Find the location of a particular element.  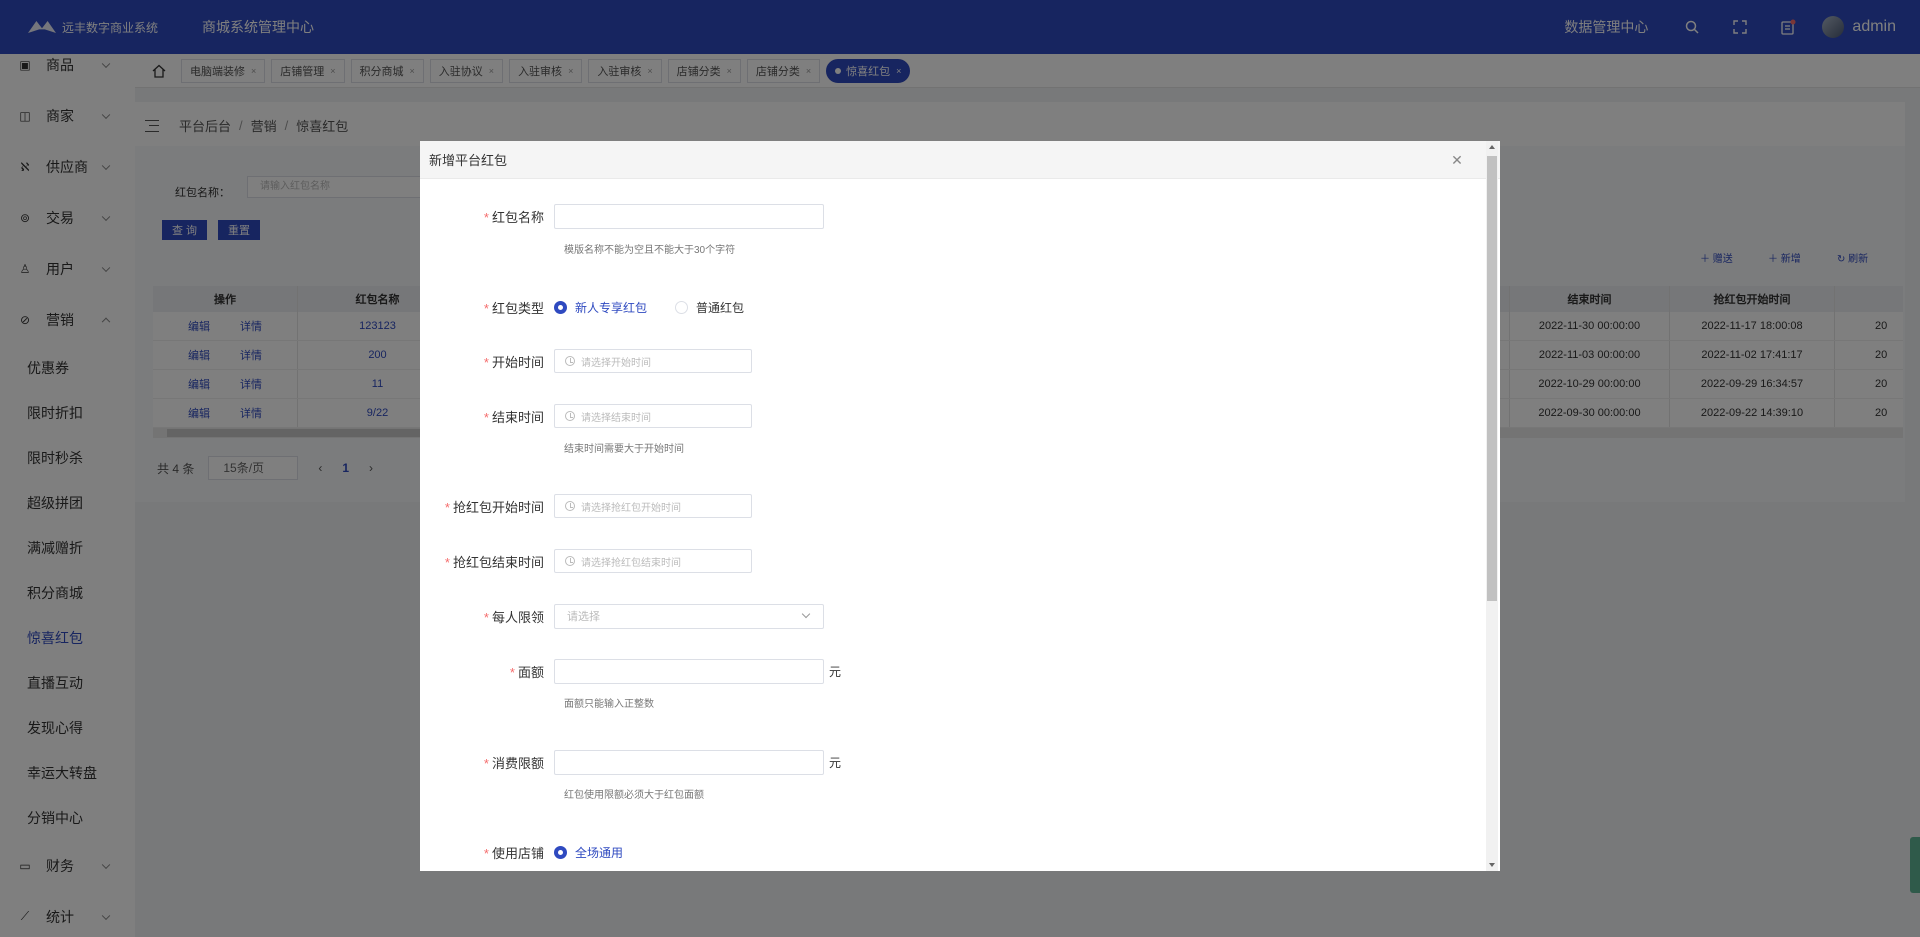

field-label: * 面额 is located at coordinates (487, 671).